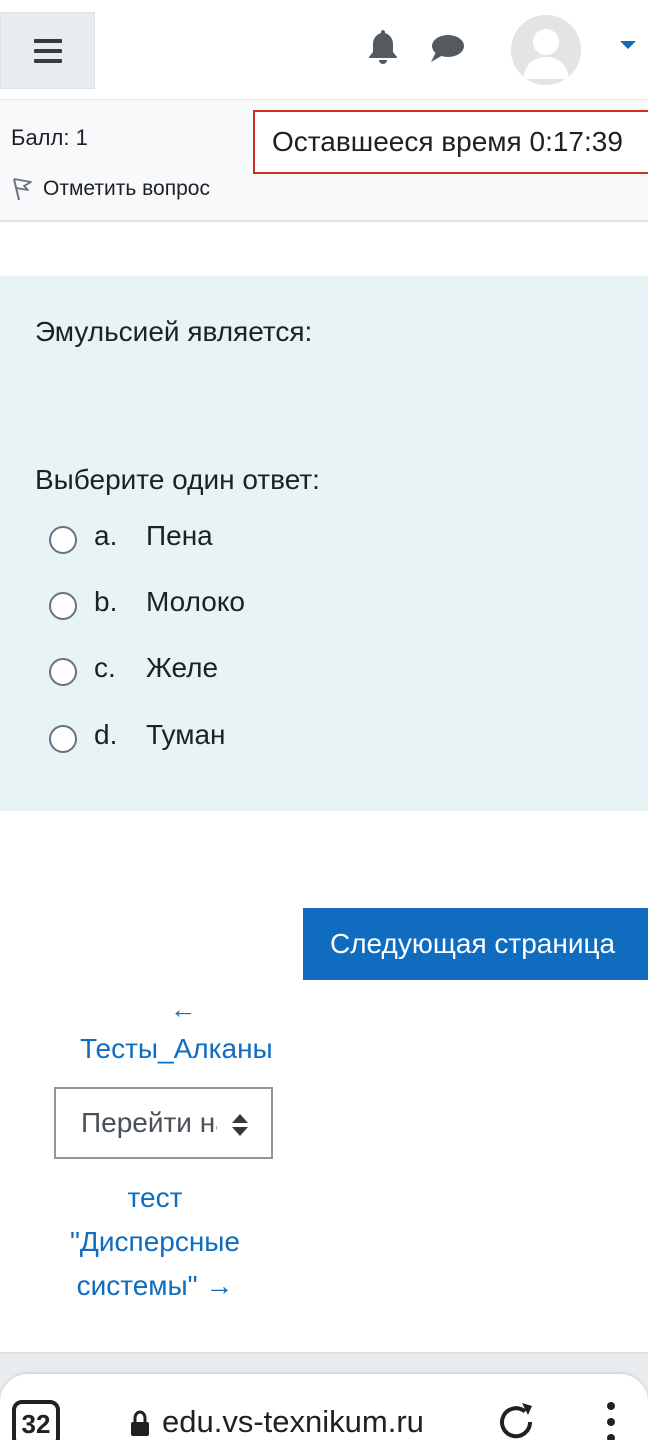  I want to click on select-updown-icon, so click(240, 1125).